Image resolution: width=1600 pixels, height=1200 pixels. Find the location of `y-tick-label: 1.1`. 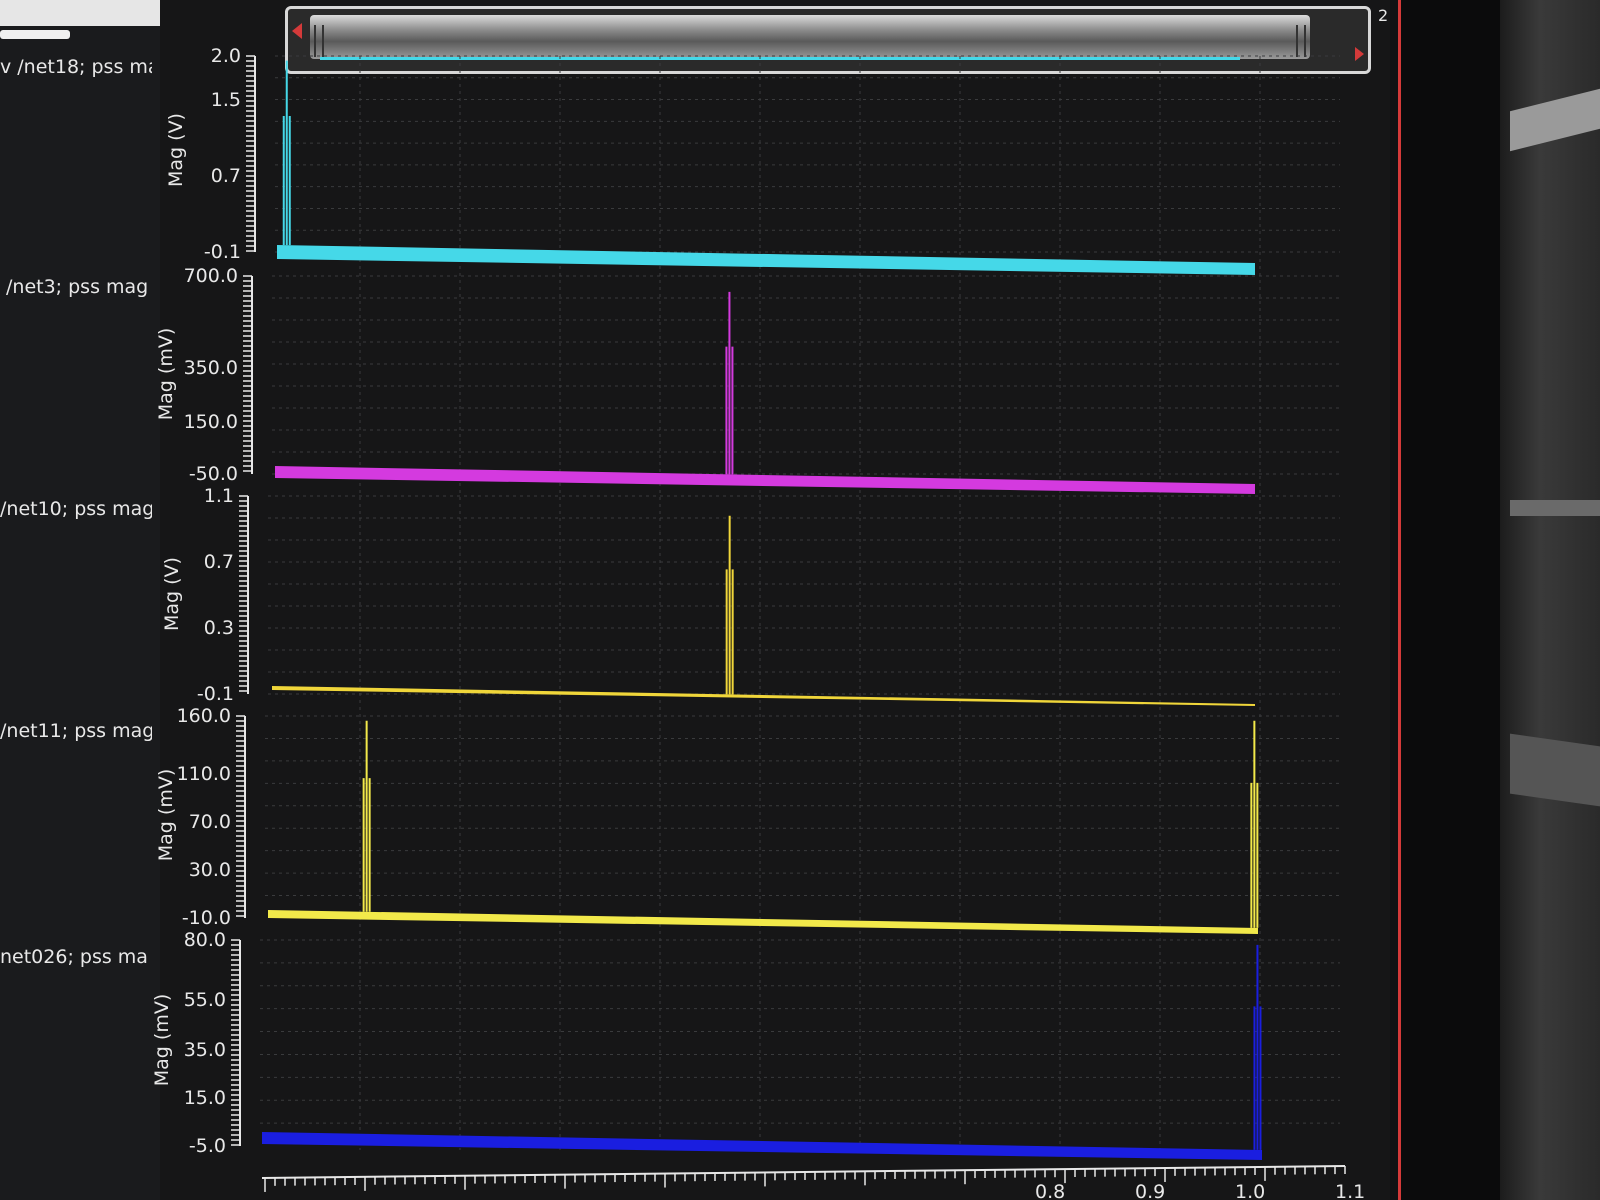

y-tick-label: 1.1 is located at coordinates (219, 496).